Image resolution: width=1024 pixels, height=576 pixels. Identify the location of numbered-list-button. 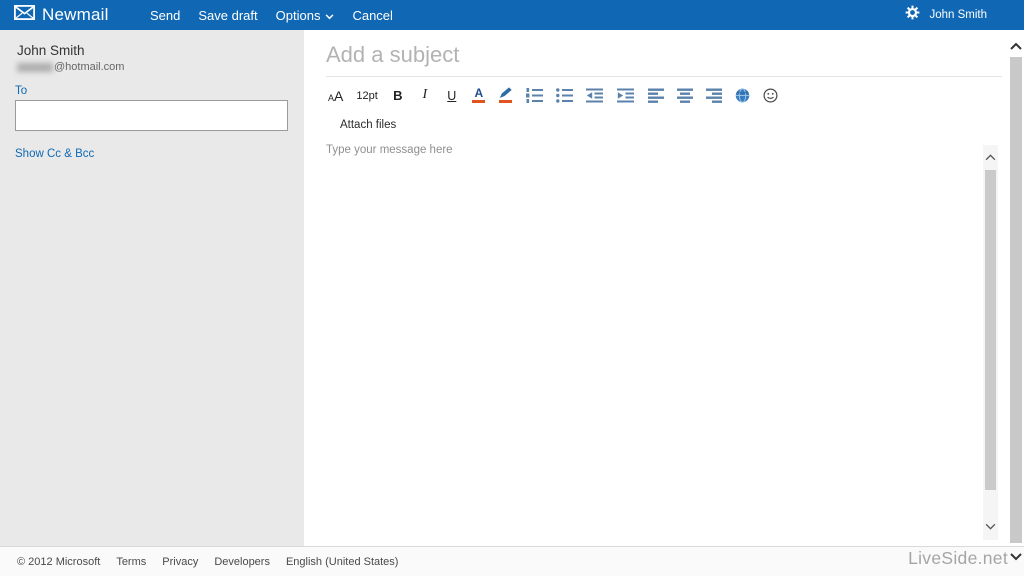
(534, 94).